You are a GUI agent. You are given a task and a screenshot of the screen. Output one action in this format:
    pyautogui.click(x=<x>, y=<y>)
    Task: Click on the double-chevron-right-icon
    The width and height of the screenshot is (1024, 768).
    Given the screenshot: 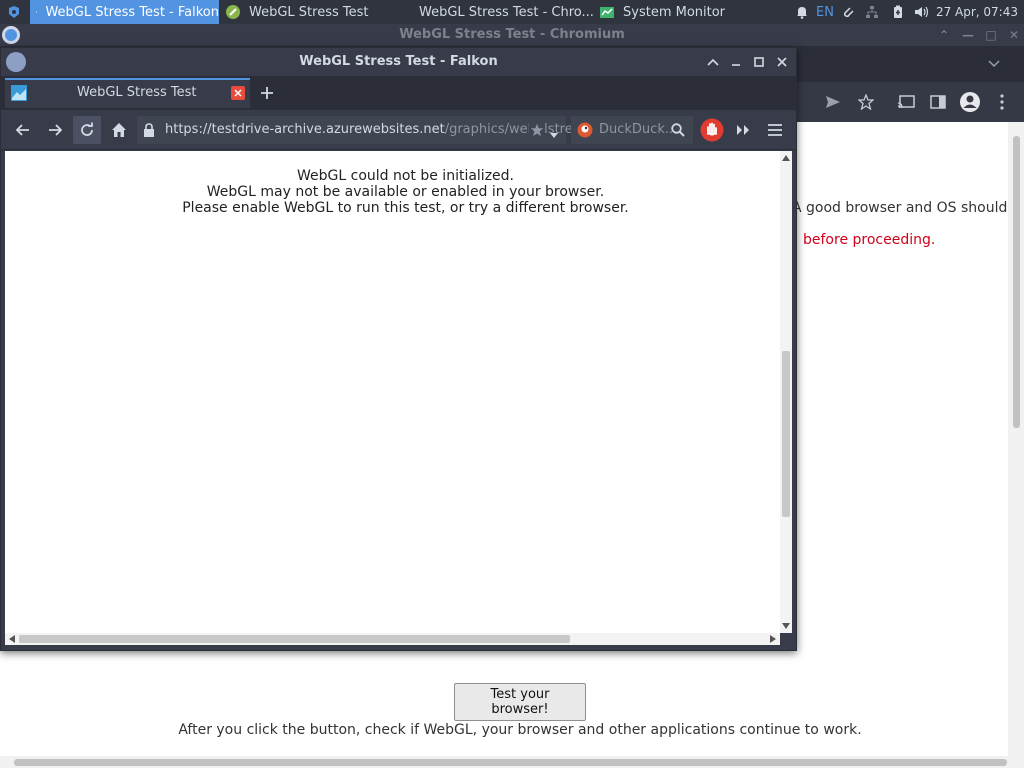 What is the action you would take?
    pyautogui.click(x=743, y=130)
    